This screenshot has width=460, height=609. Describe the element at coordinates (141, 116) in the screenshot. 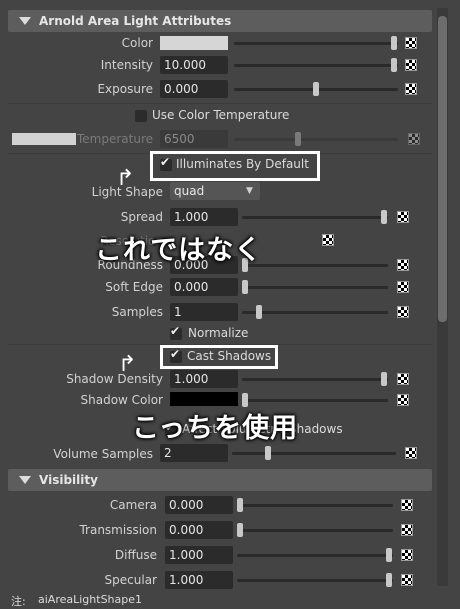

I see `use-color-temperature-checkbox` at that location.